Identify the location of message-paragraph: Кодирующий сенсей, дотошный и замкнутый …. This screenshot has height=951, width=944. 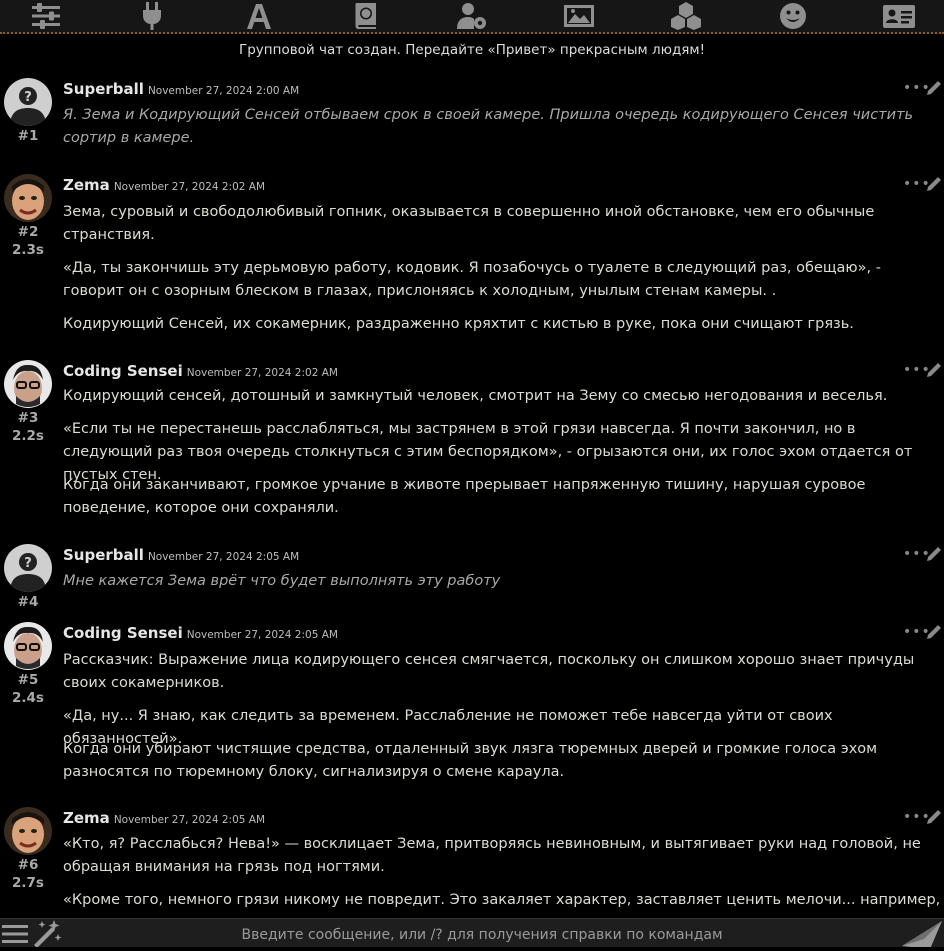
(475, 396).